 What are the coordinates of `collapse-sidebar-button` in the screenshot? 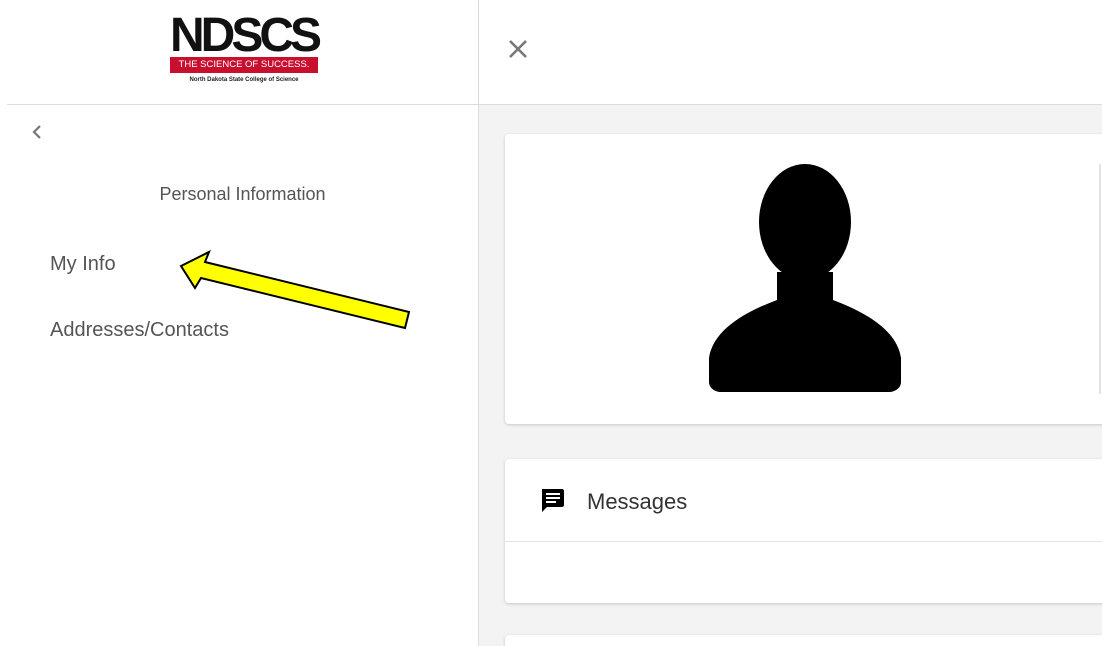 It's located at (37, 132).